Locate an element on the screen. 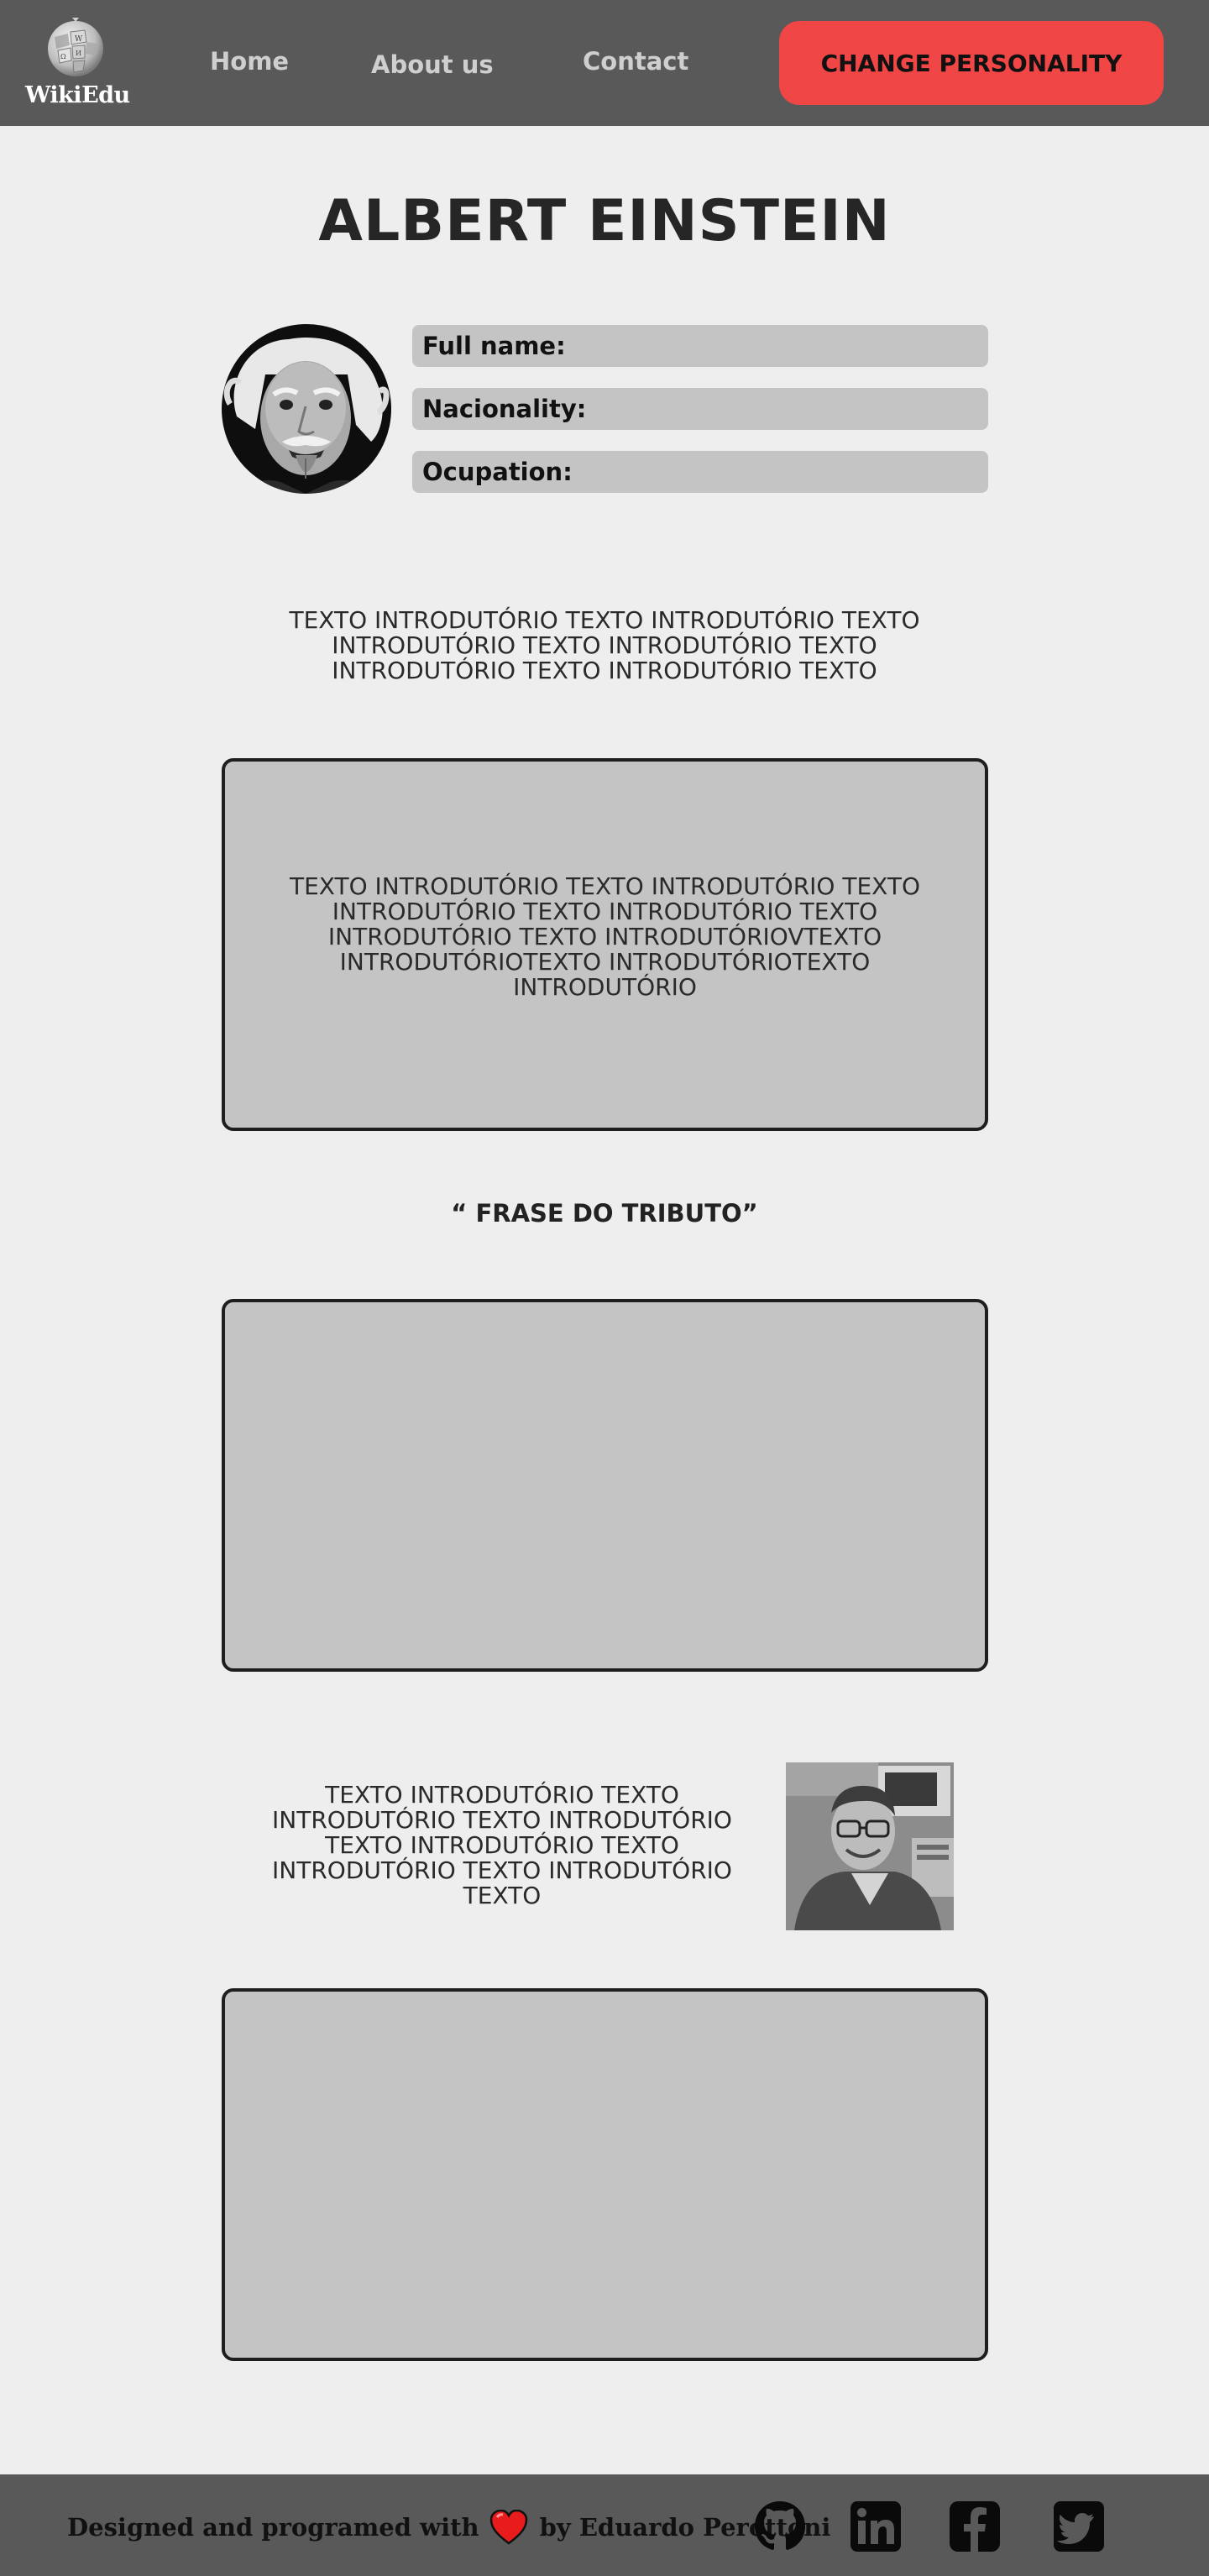 Image resolution: width=1209 pixels, height=2576 pixels. nav-contact-link: Contact is located at coordinates (635, 61).